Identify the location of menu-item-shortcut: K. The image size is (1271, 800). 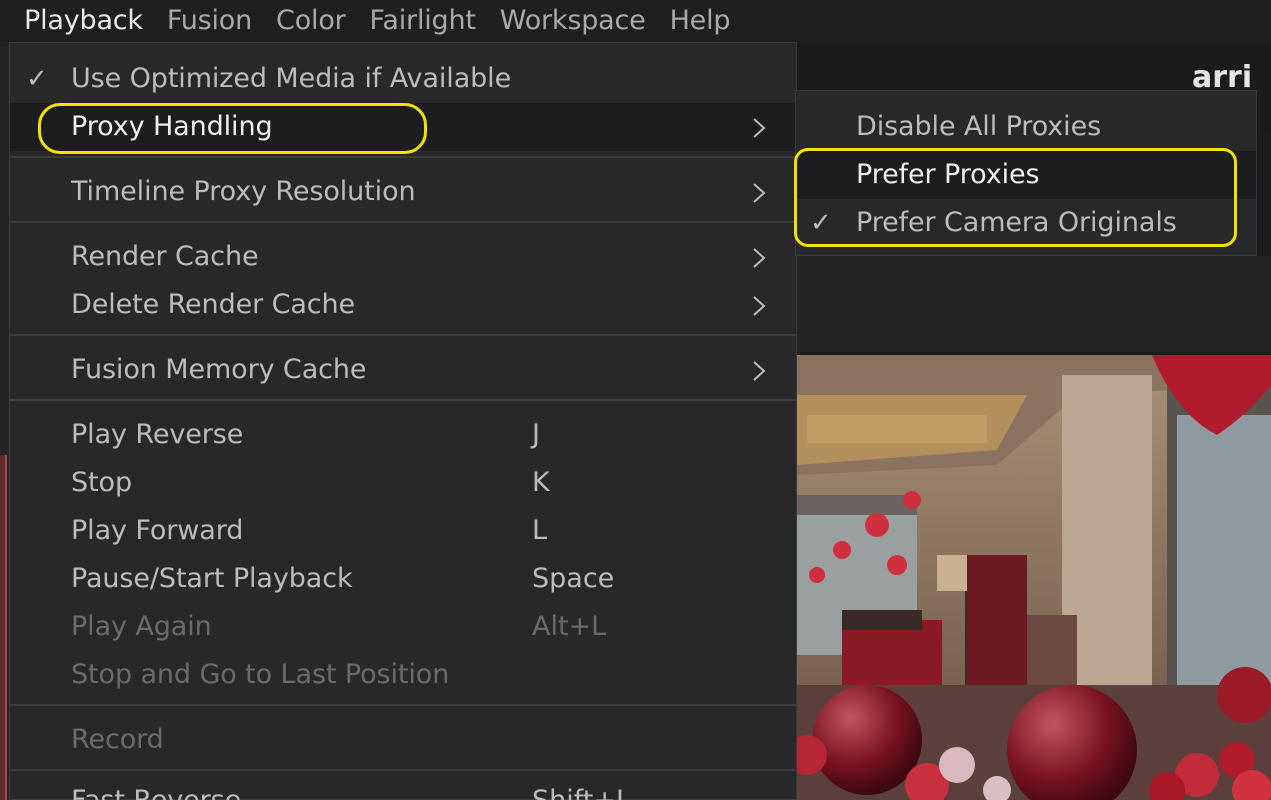
(541, 482).